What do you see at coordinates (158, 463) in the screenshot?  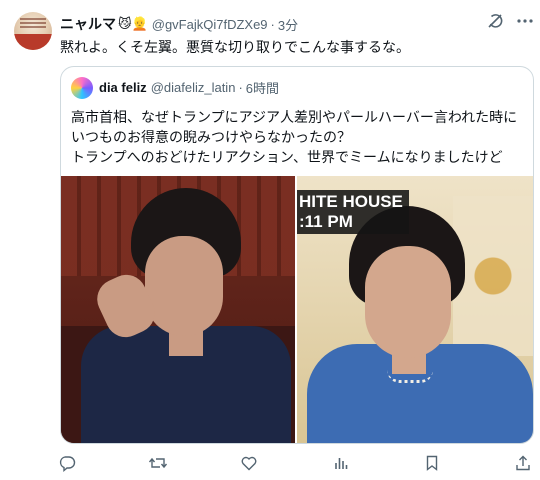 I see `retweet-icon` at bounding box center [158, 463].